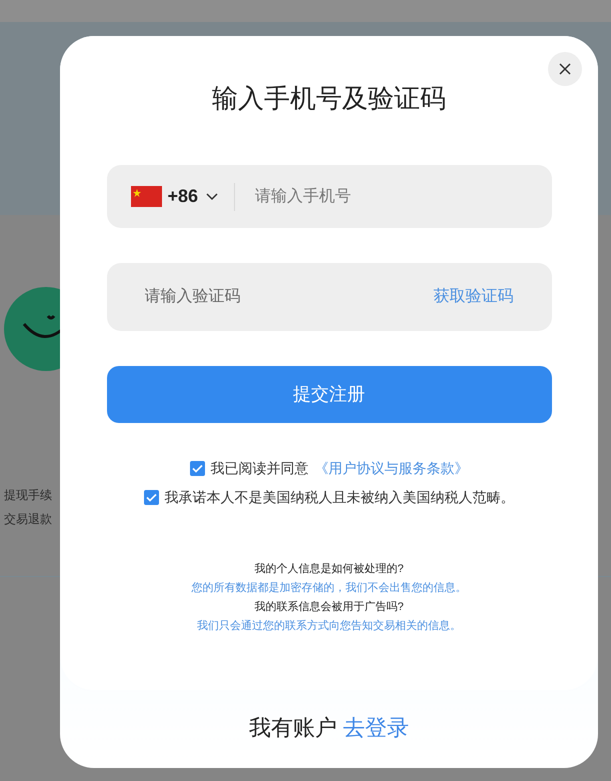 The height and width of the screenshot is (781, 611). I want to click on terms-link: 《用户协议与服务条款》, so click(391, 468).